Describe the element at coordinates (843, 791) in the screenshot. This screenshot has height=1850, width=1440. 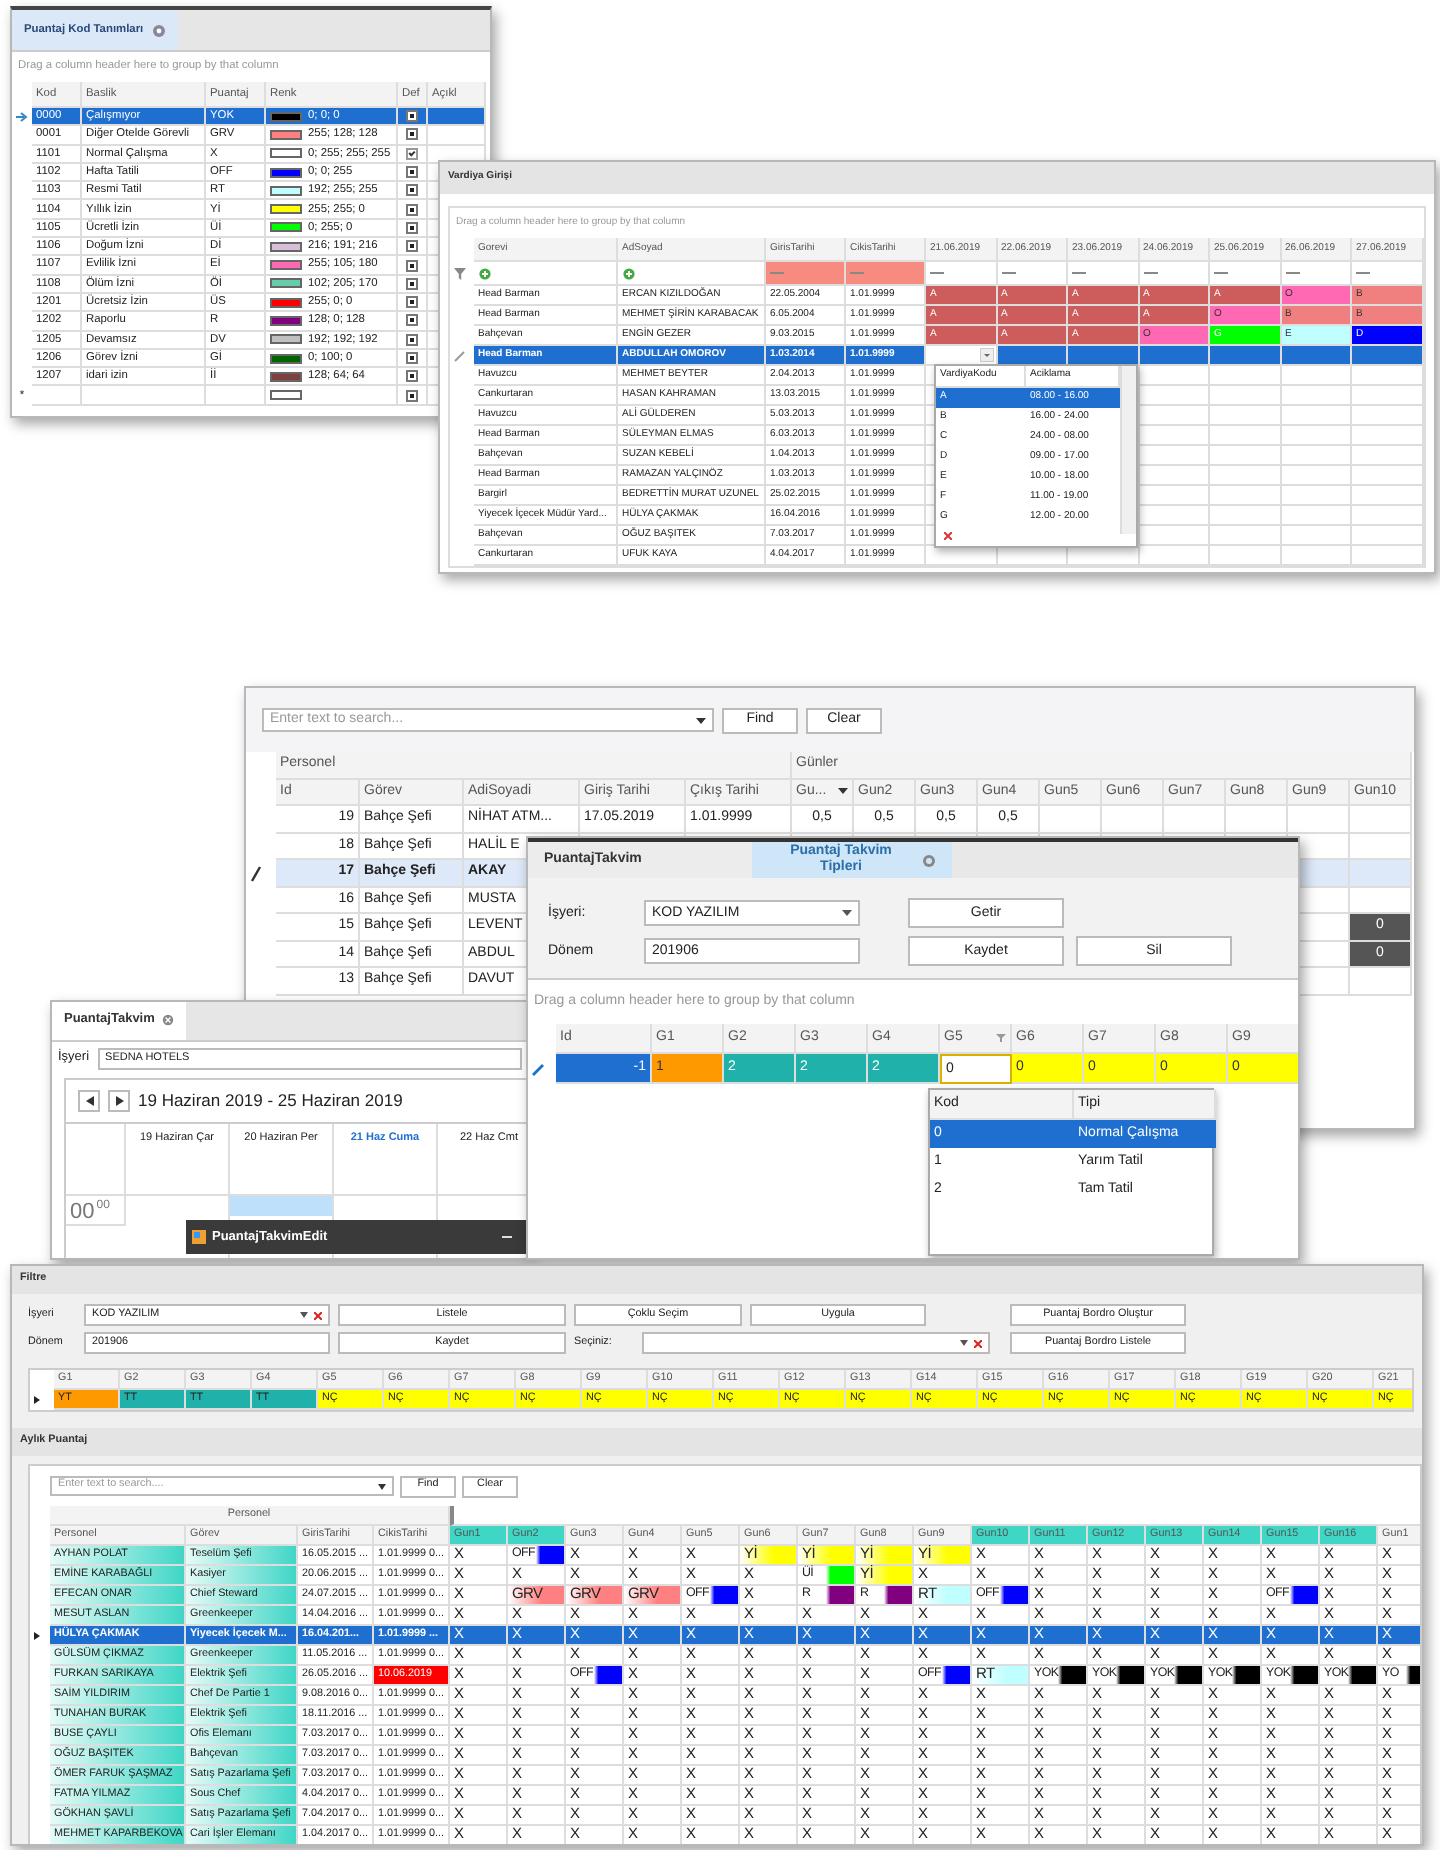
I see `sort-icon` at that location.